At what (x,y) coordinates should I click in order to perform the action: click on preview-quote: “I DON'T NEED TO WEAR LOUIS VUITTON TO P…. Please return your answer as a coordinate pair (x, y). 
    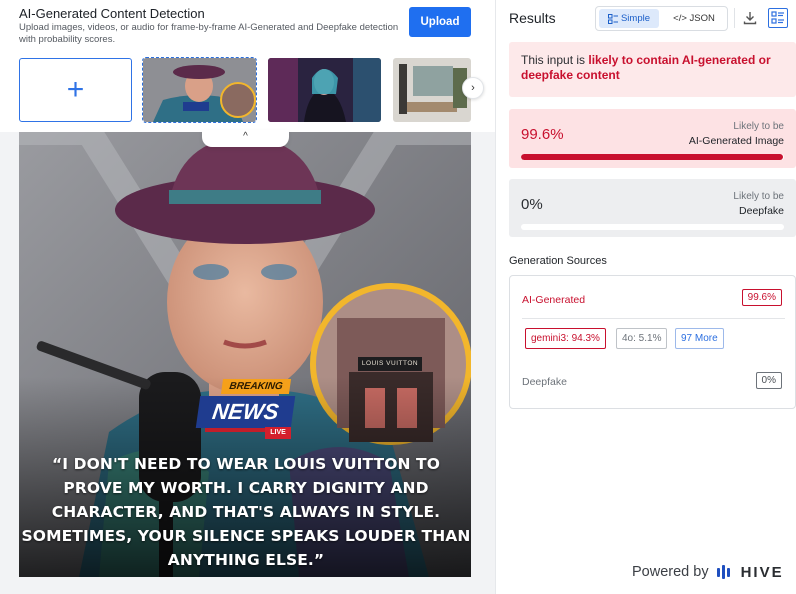
    Looking at the image, I should click on (246, 512).